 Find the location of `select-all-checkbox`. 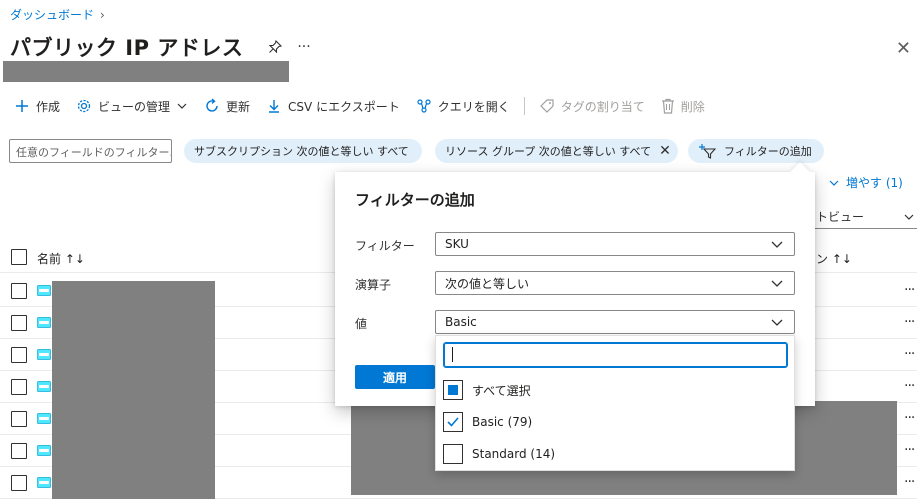

select-all-checkbox is located at coordinates (19, 257).